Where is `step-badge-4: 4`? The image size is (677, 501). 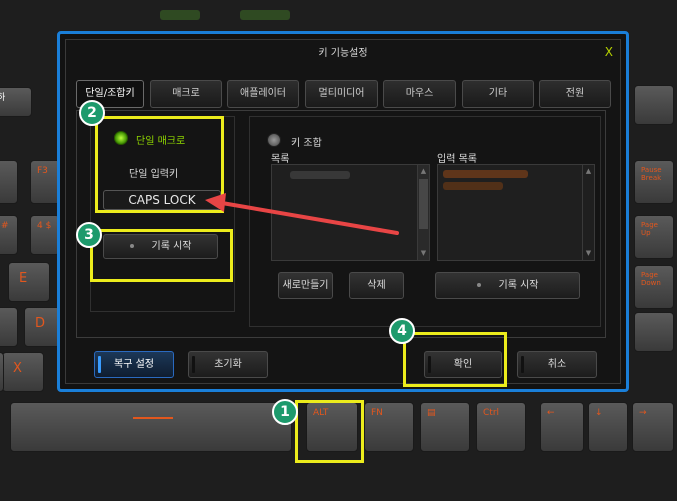 step-badge-4: 4 is located at coordinates (402, 331).